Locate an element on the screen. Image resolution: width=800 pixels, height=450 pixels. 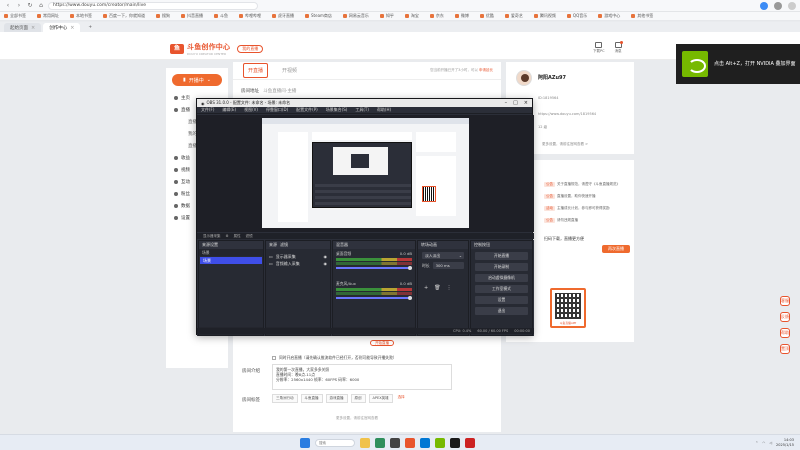
bookmark-item: 腾讯视频 is located at coordinates (544, 16).